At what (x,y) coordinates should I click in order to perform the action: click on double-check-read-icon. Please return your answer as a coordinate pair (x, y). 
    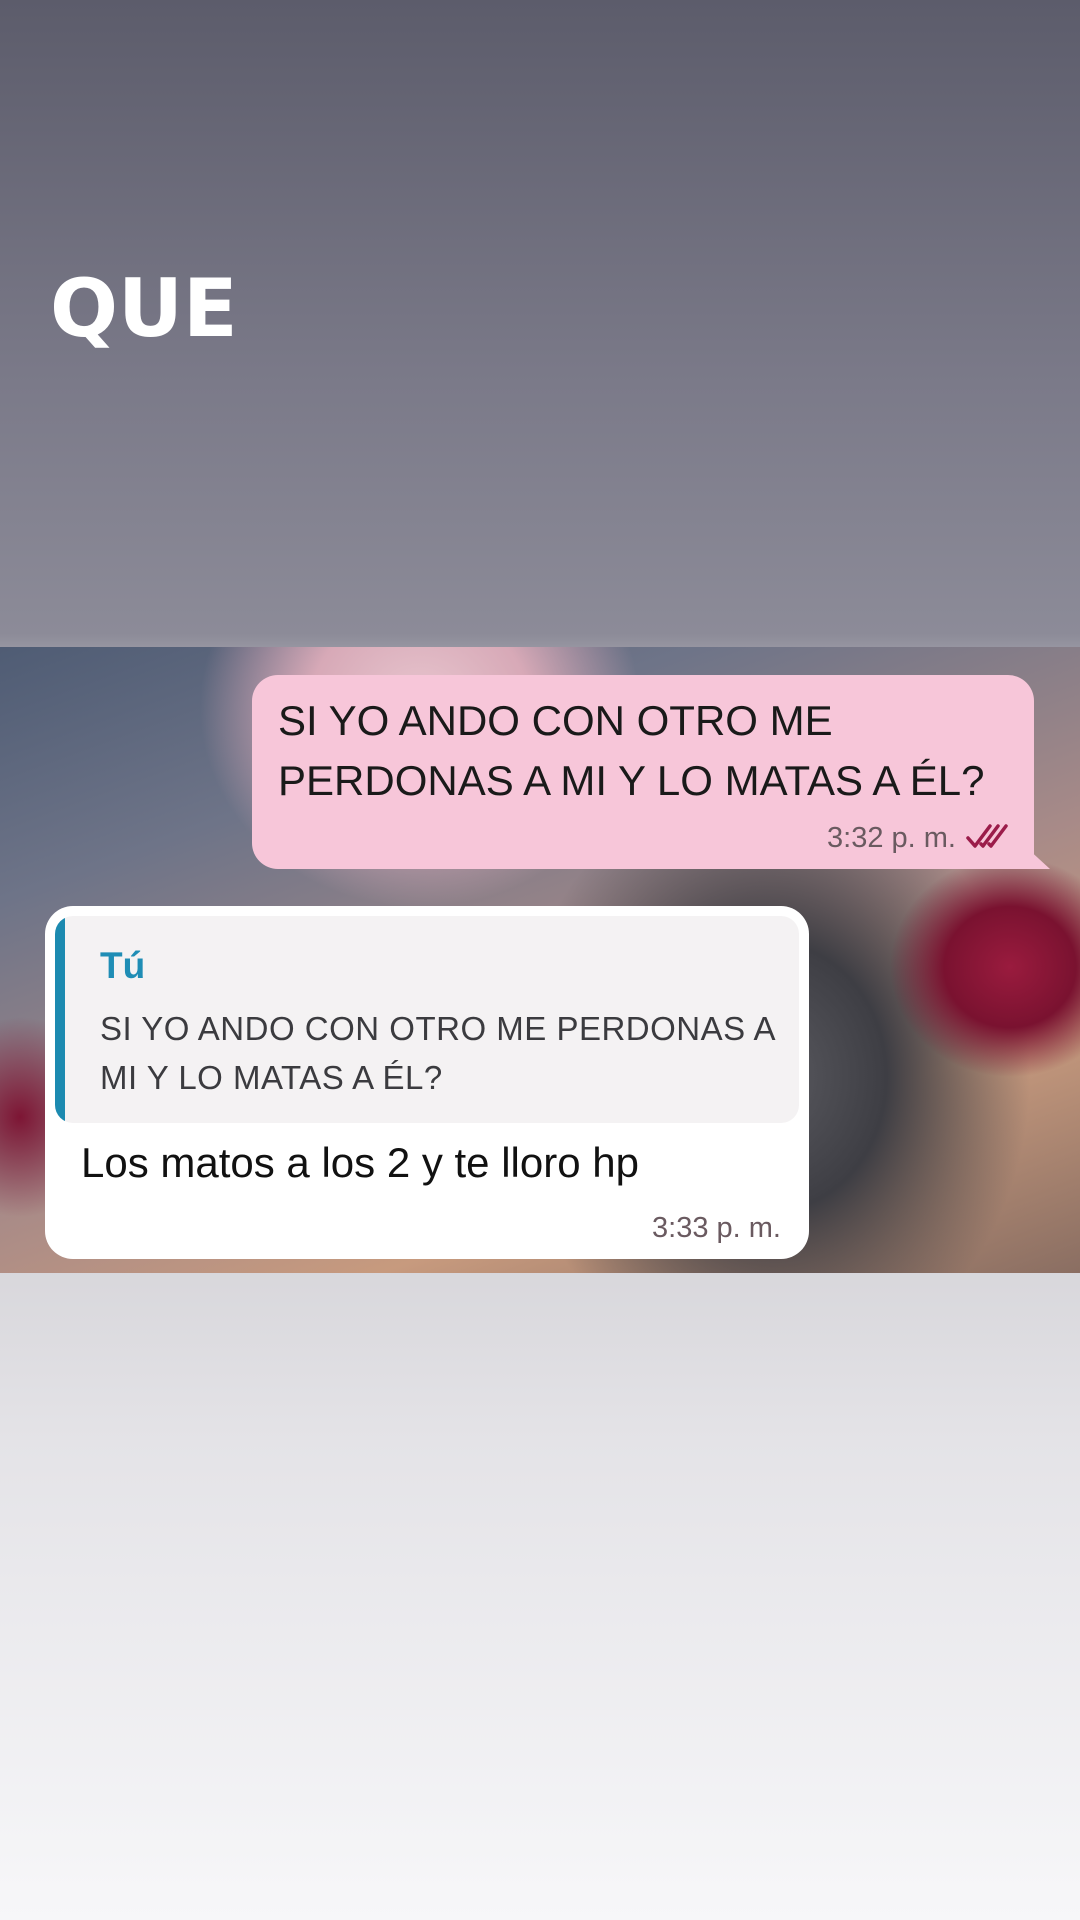
    Looking at the image, I should click on (988, 838).